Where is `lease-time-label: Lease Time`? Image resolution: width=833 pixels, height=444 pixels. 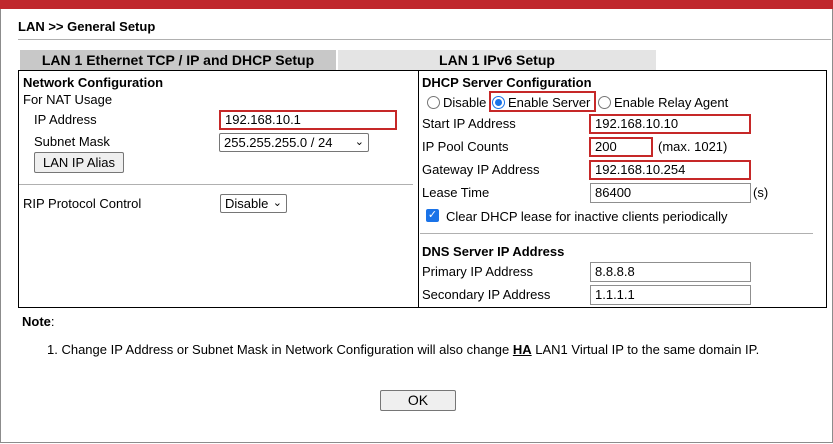
lease-time-label: Lease Time is located at coordinates (456, 192).